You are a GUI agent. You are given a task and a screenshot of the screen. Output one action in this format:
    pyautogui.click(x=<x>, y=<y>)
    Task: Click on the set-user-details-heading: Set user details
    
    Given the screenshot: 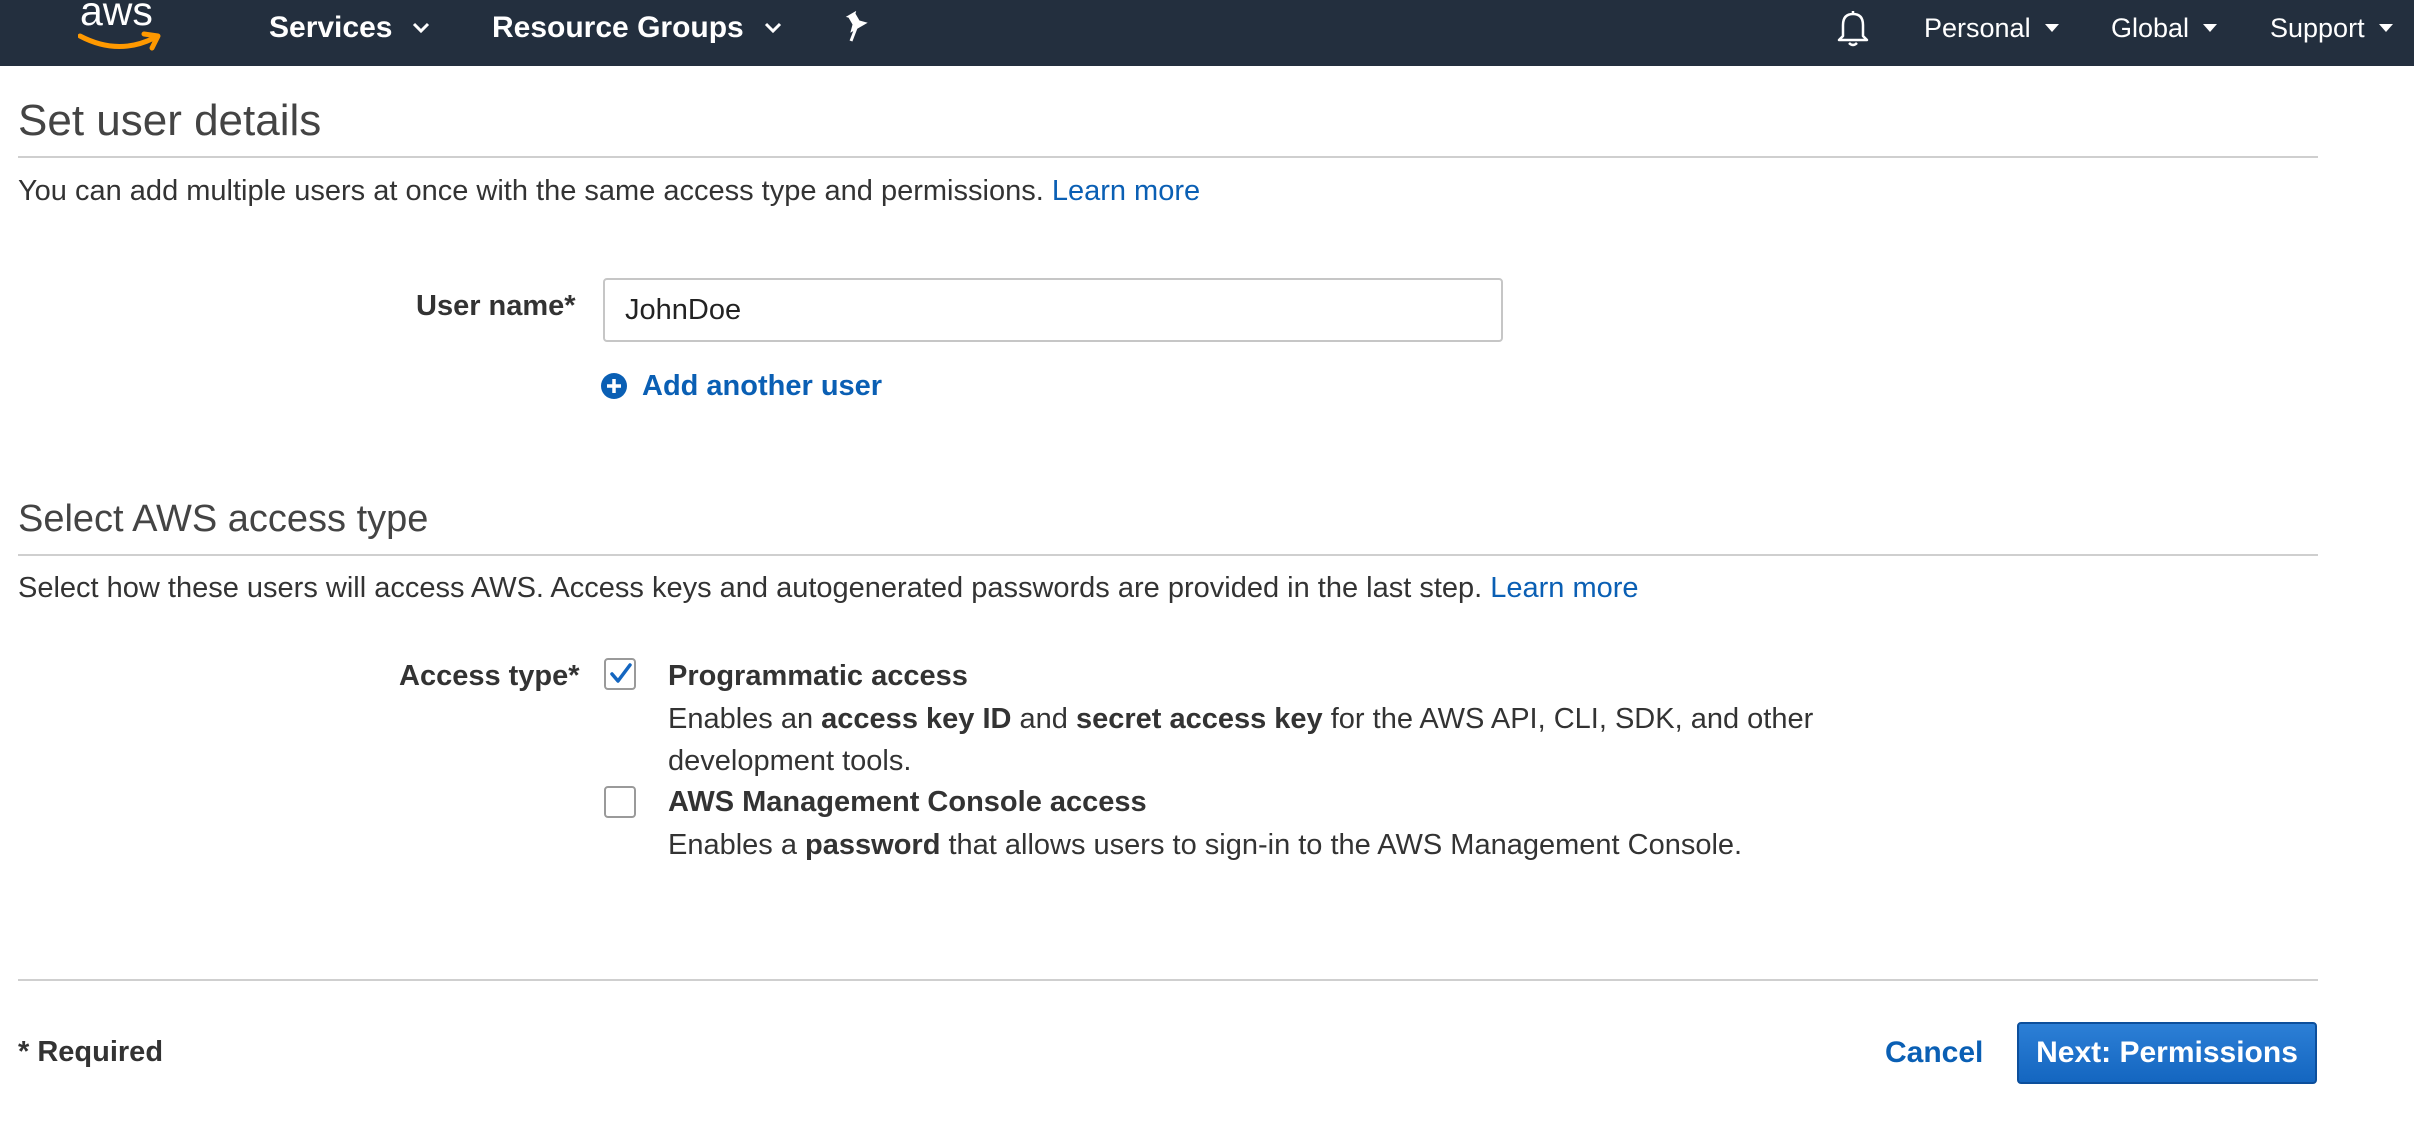 What is the action you would take?
    pyautogui.click(x=170, y=120)
    